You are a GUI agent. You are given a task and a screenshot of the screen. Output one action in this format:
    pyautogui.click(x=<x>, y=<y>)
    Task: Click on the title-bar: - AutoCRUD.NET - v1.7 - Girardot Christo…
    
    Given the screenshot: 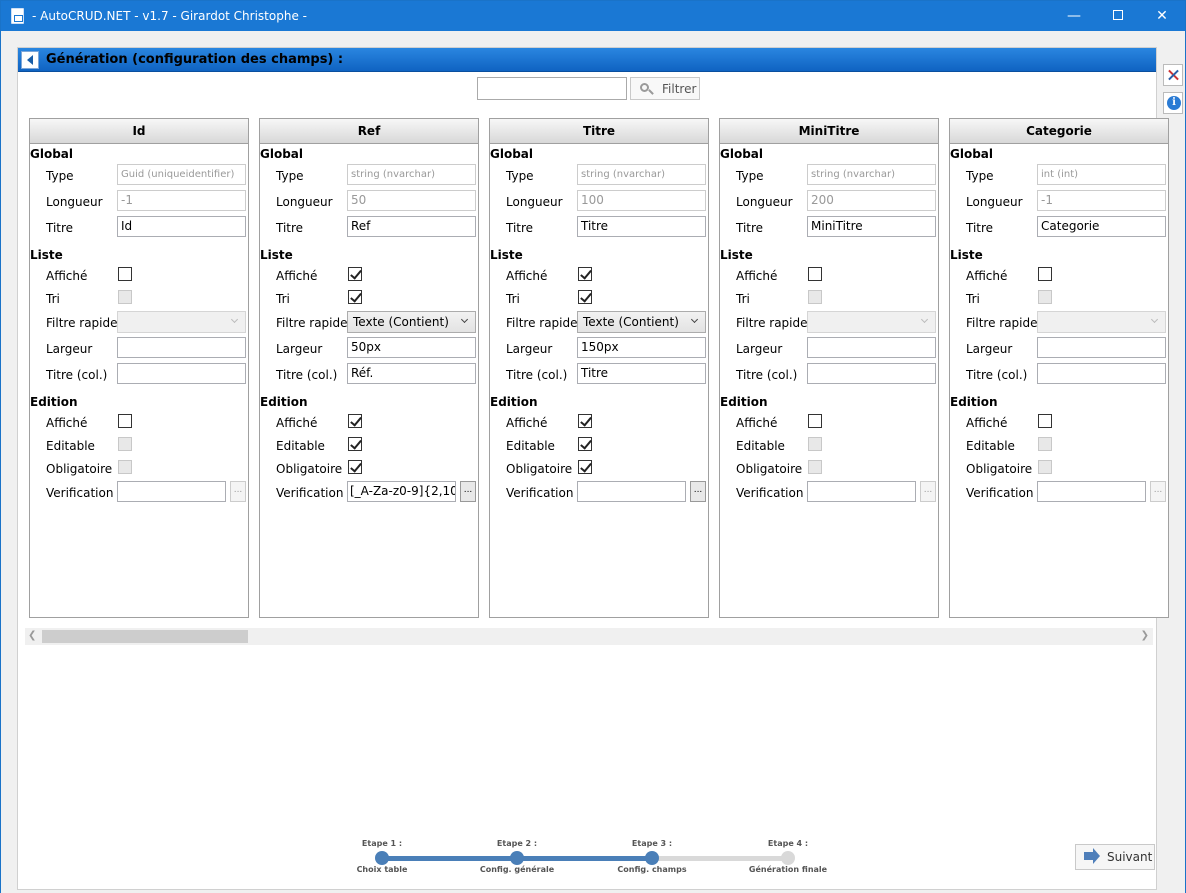 What is the action you would take?
    pyautogui.click(x=593, y=16)
    